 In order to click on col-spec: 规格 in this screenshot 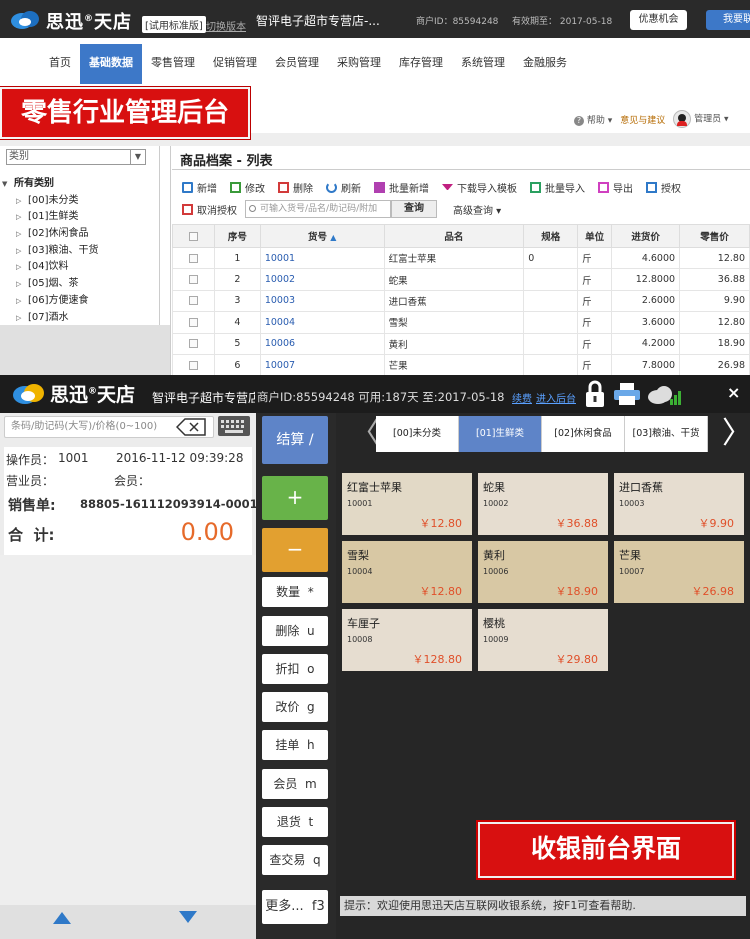, I will do `click(551, 236)`.